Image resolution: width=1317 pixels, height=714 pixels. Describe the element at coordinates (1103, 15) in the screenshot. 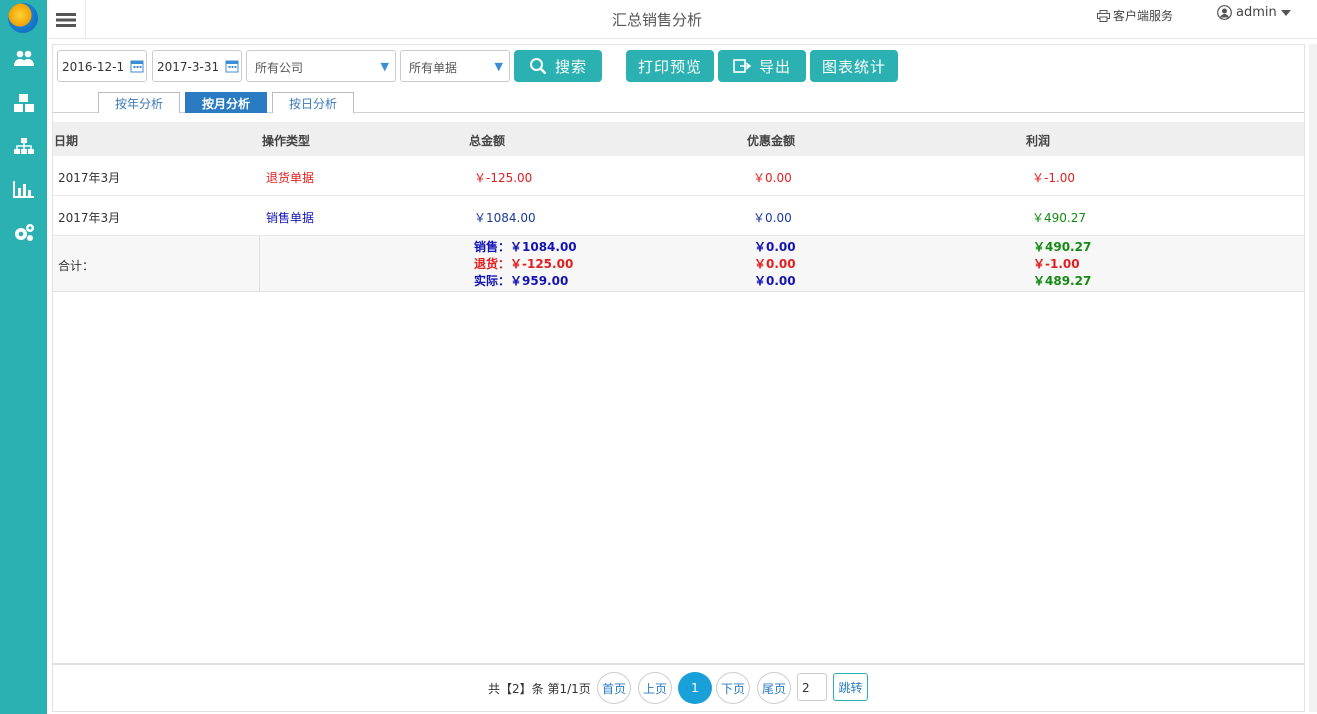

I see `printer-icon` at that location.